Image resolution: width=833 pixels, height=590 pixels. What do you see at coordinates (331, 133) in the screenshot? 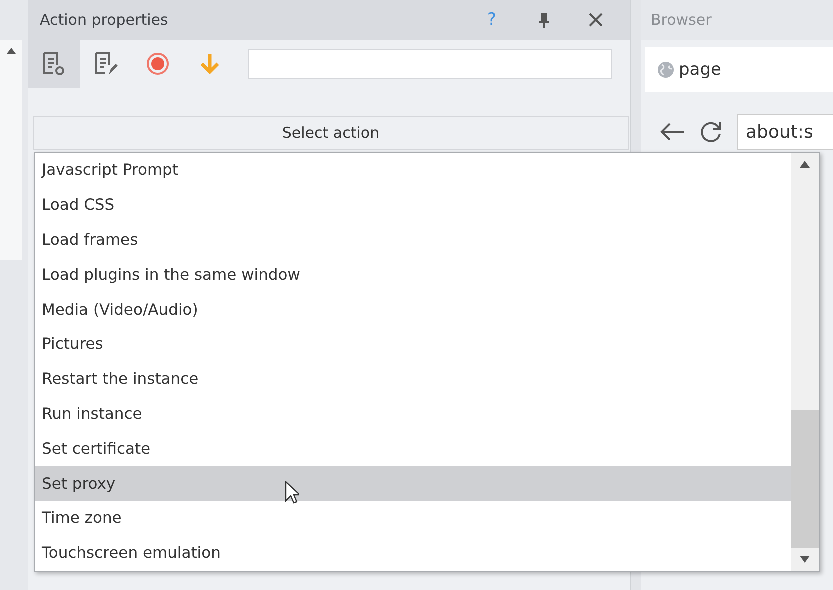
I see `select-action-button: Select action` at bounding box center [331, 133].